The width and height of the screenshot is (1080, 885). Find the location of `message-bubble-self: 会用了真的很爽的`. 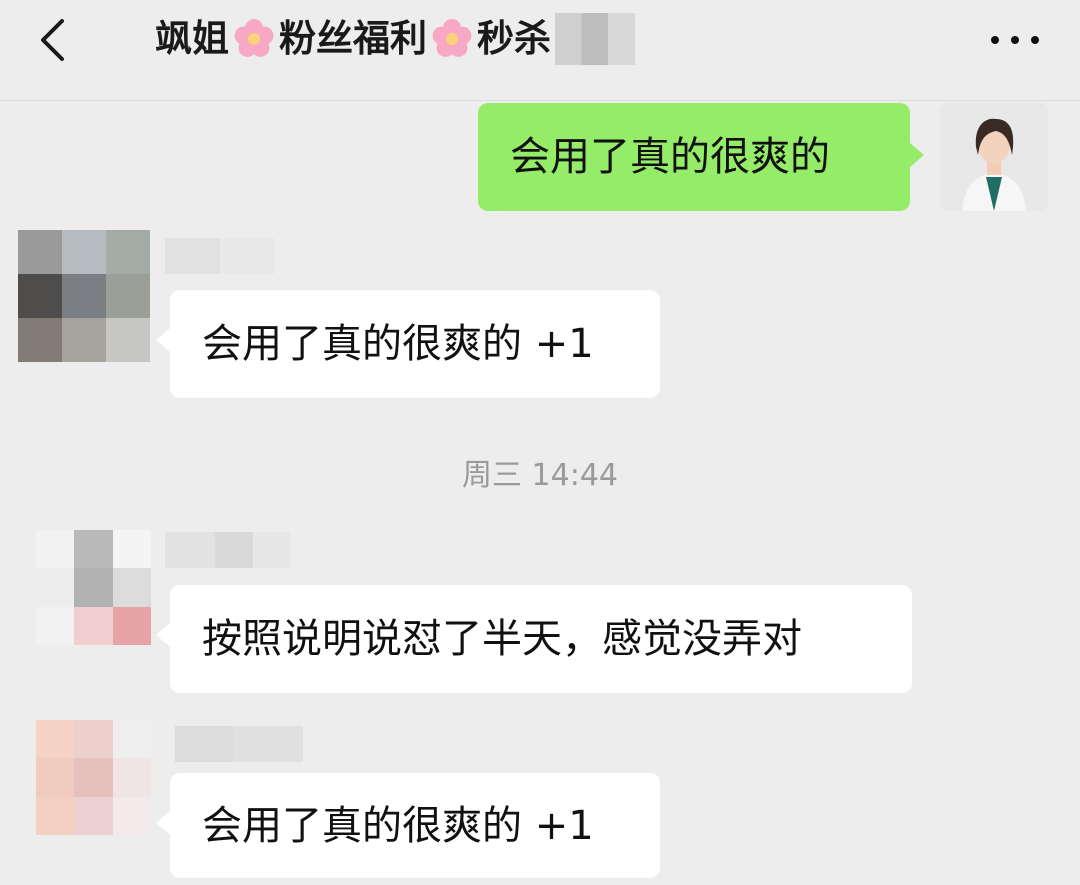

message-bubble-self: 会用了真的很爽的 is located at coordinates (701, 157).